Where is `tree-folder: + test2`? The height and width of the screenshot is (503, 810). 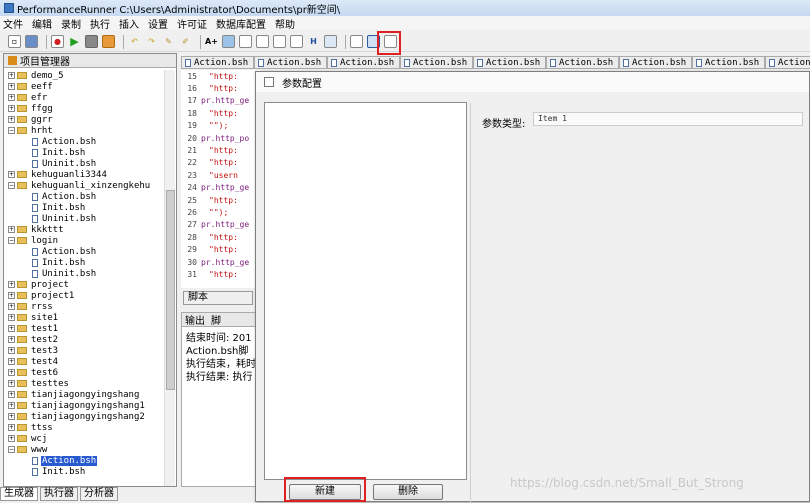 tree-folder: + test2 is located at coordinates (86, 339).